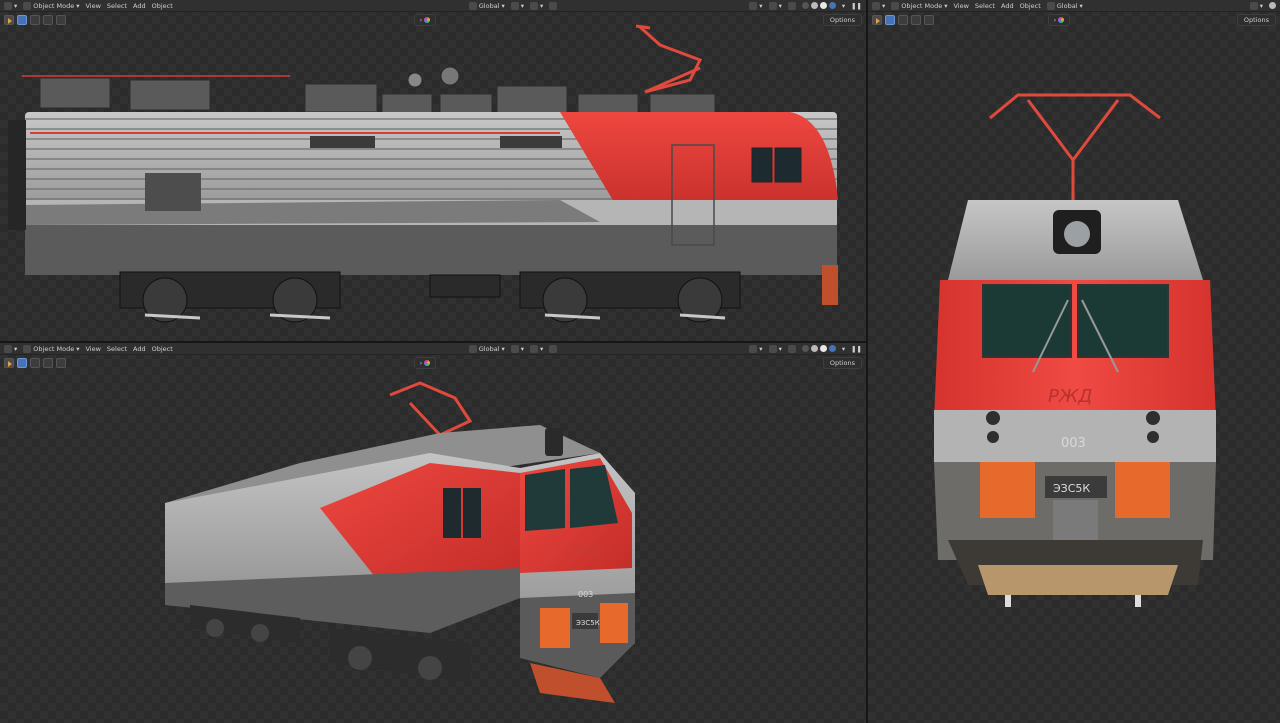 The image size is (1280, 723). Describe the element at coordinates (377, 90) in the screenshot. I see `roof-equipment` at that location.